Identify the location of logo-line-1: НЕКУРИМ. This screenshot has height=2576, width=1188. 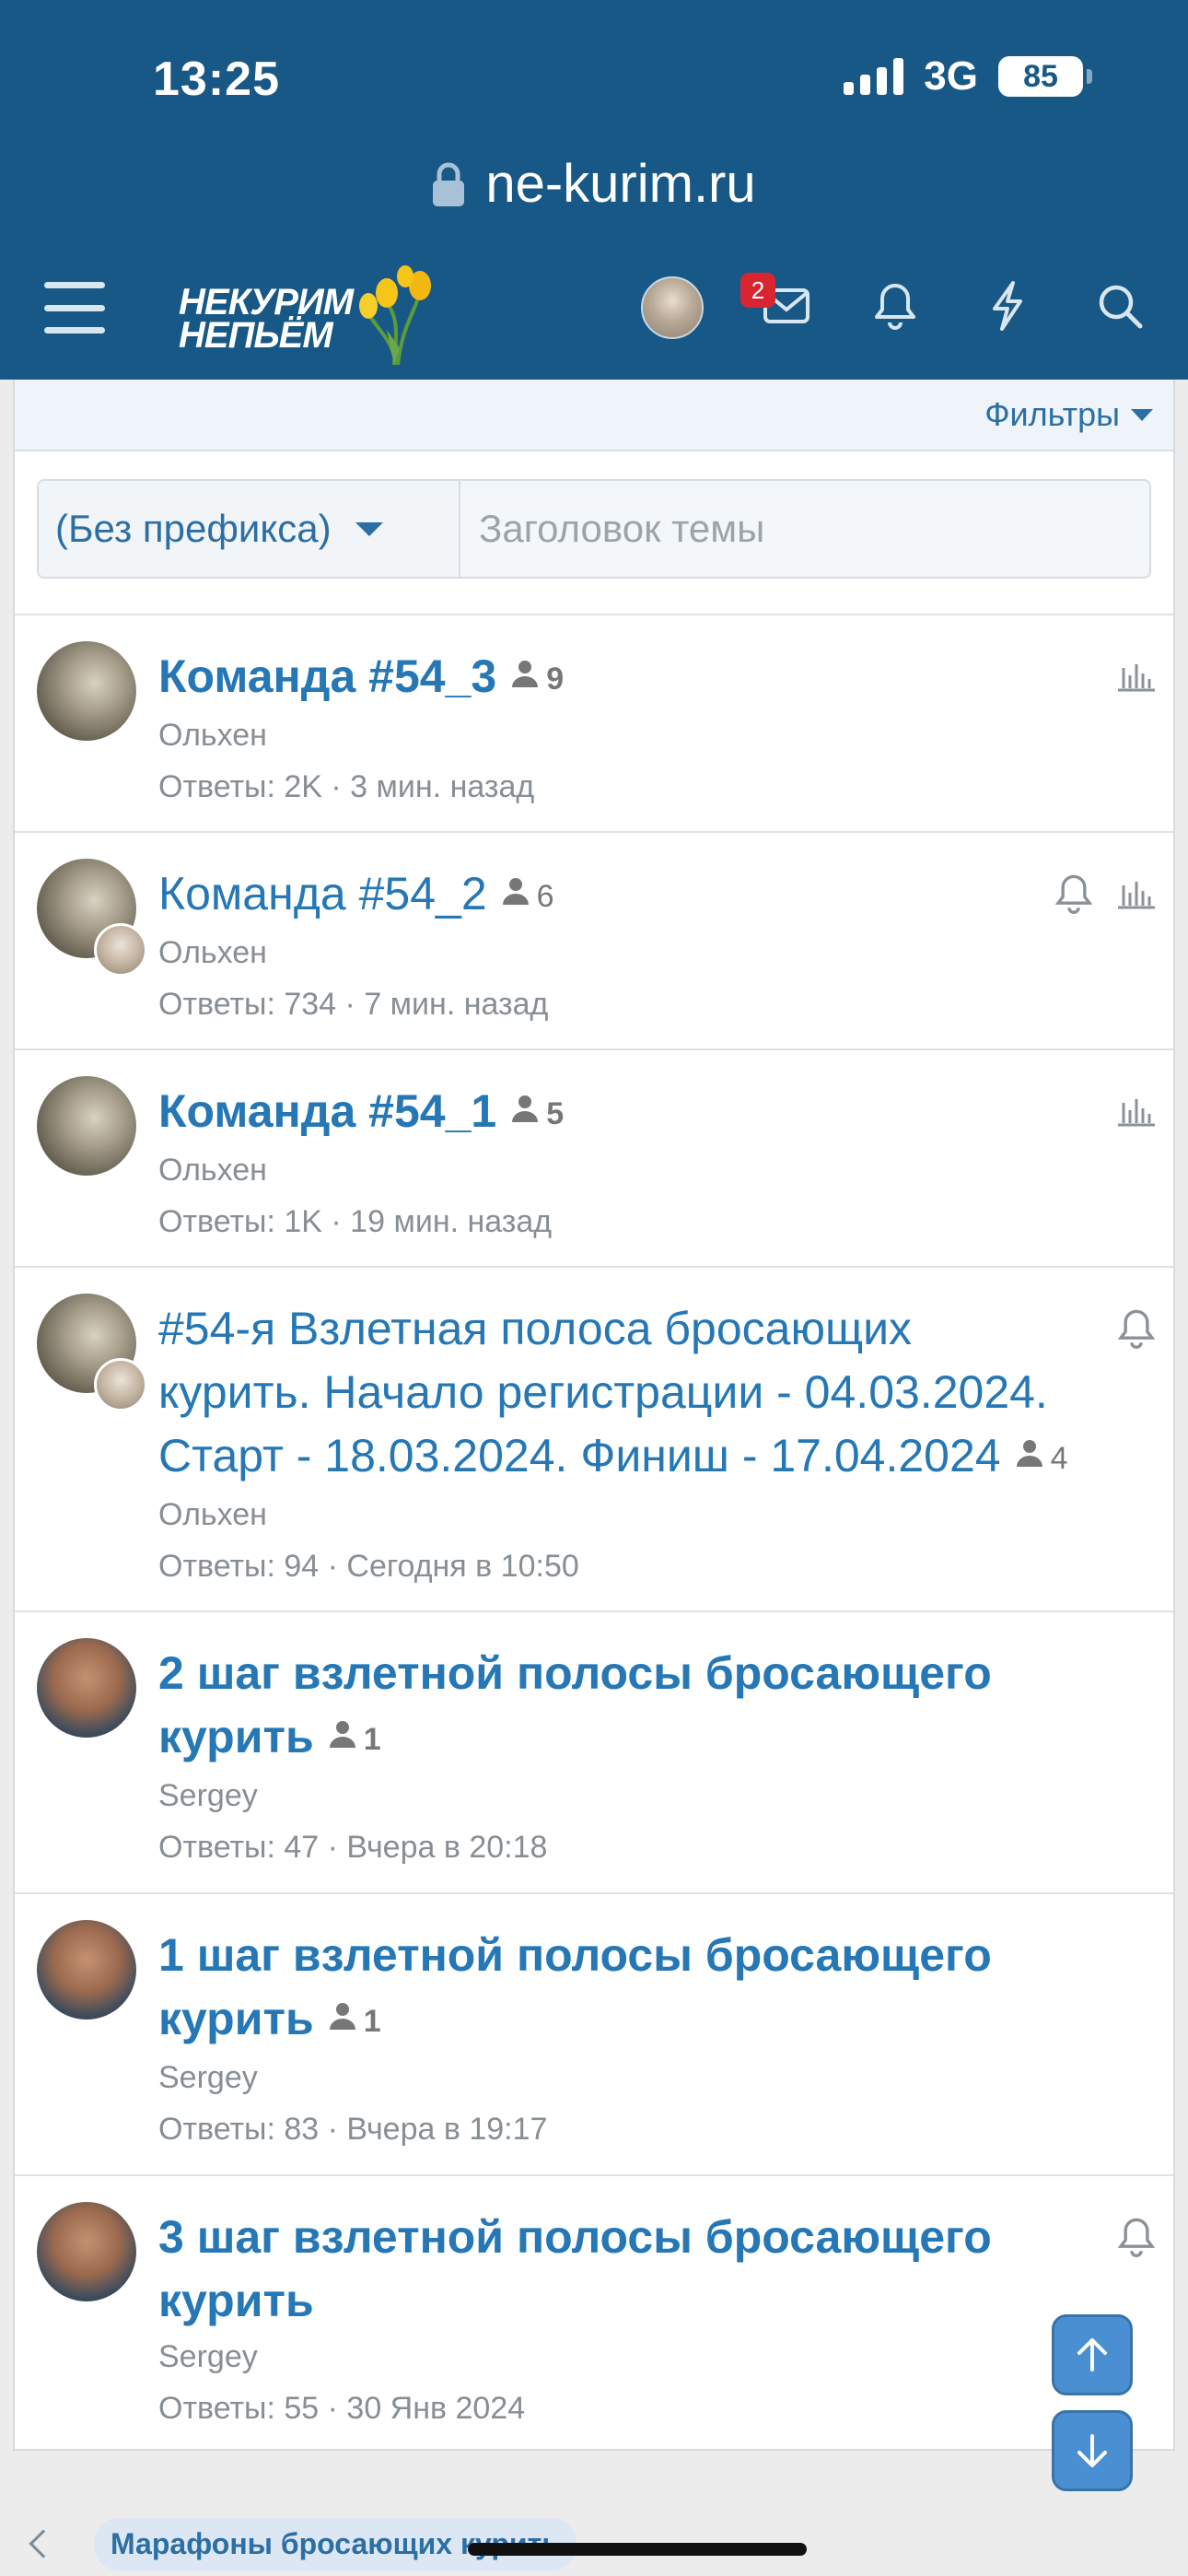
(266, 302).